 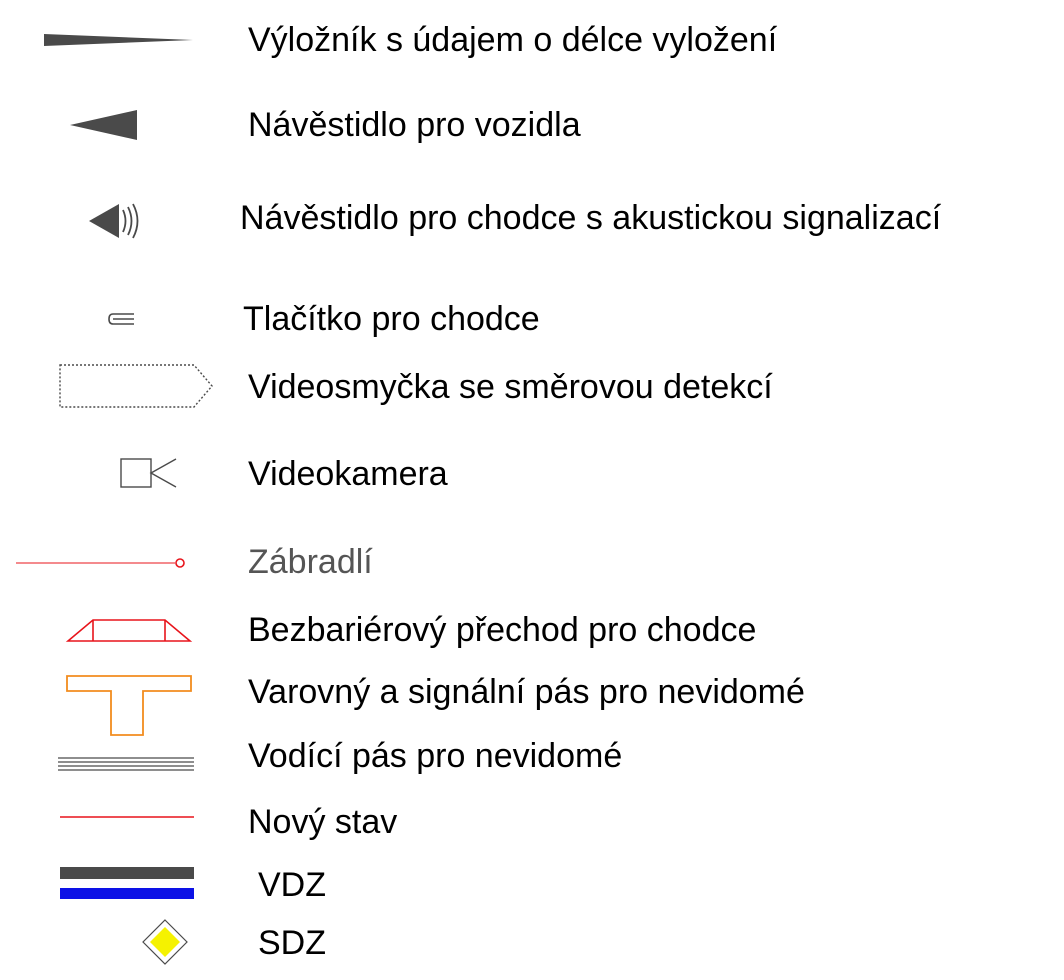 What do you see at coordinates (121, 319) in the screenshot?
I see `pedestrian-button-icon` at bounding box center [121, 319].